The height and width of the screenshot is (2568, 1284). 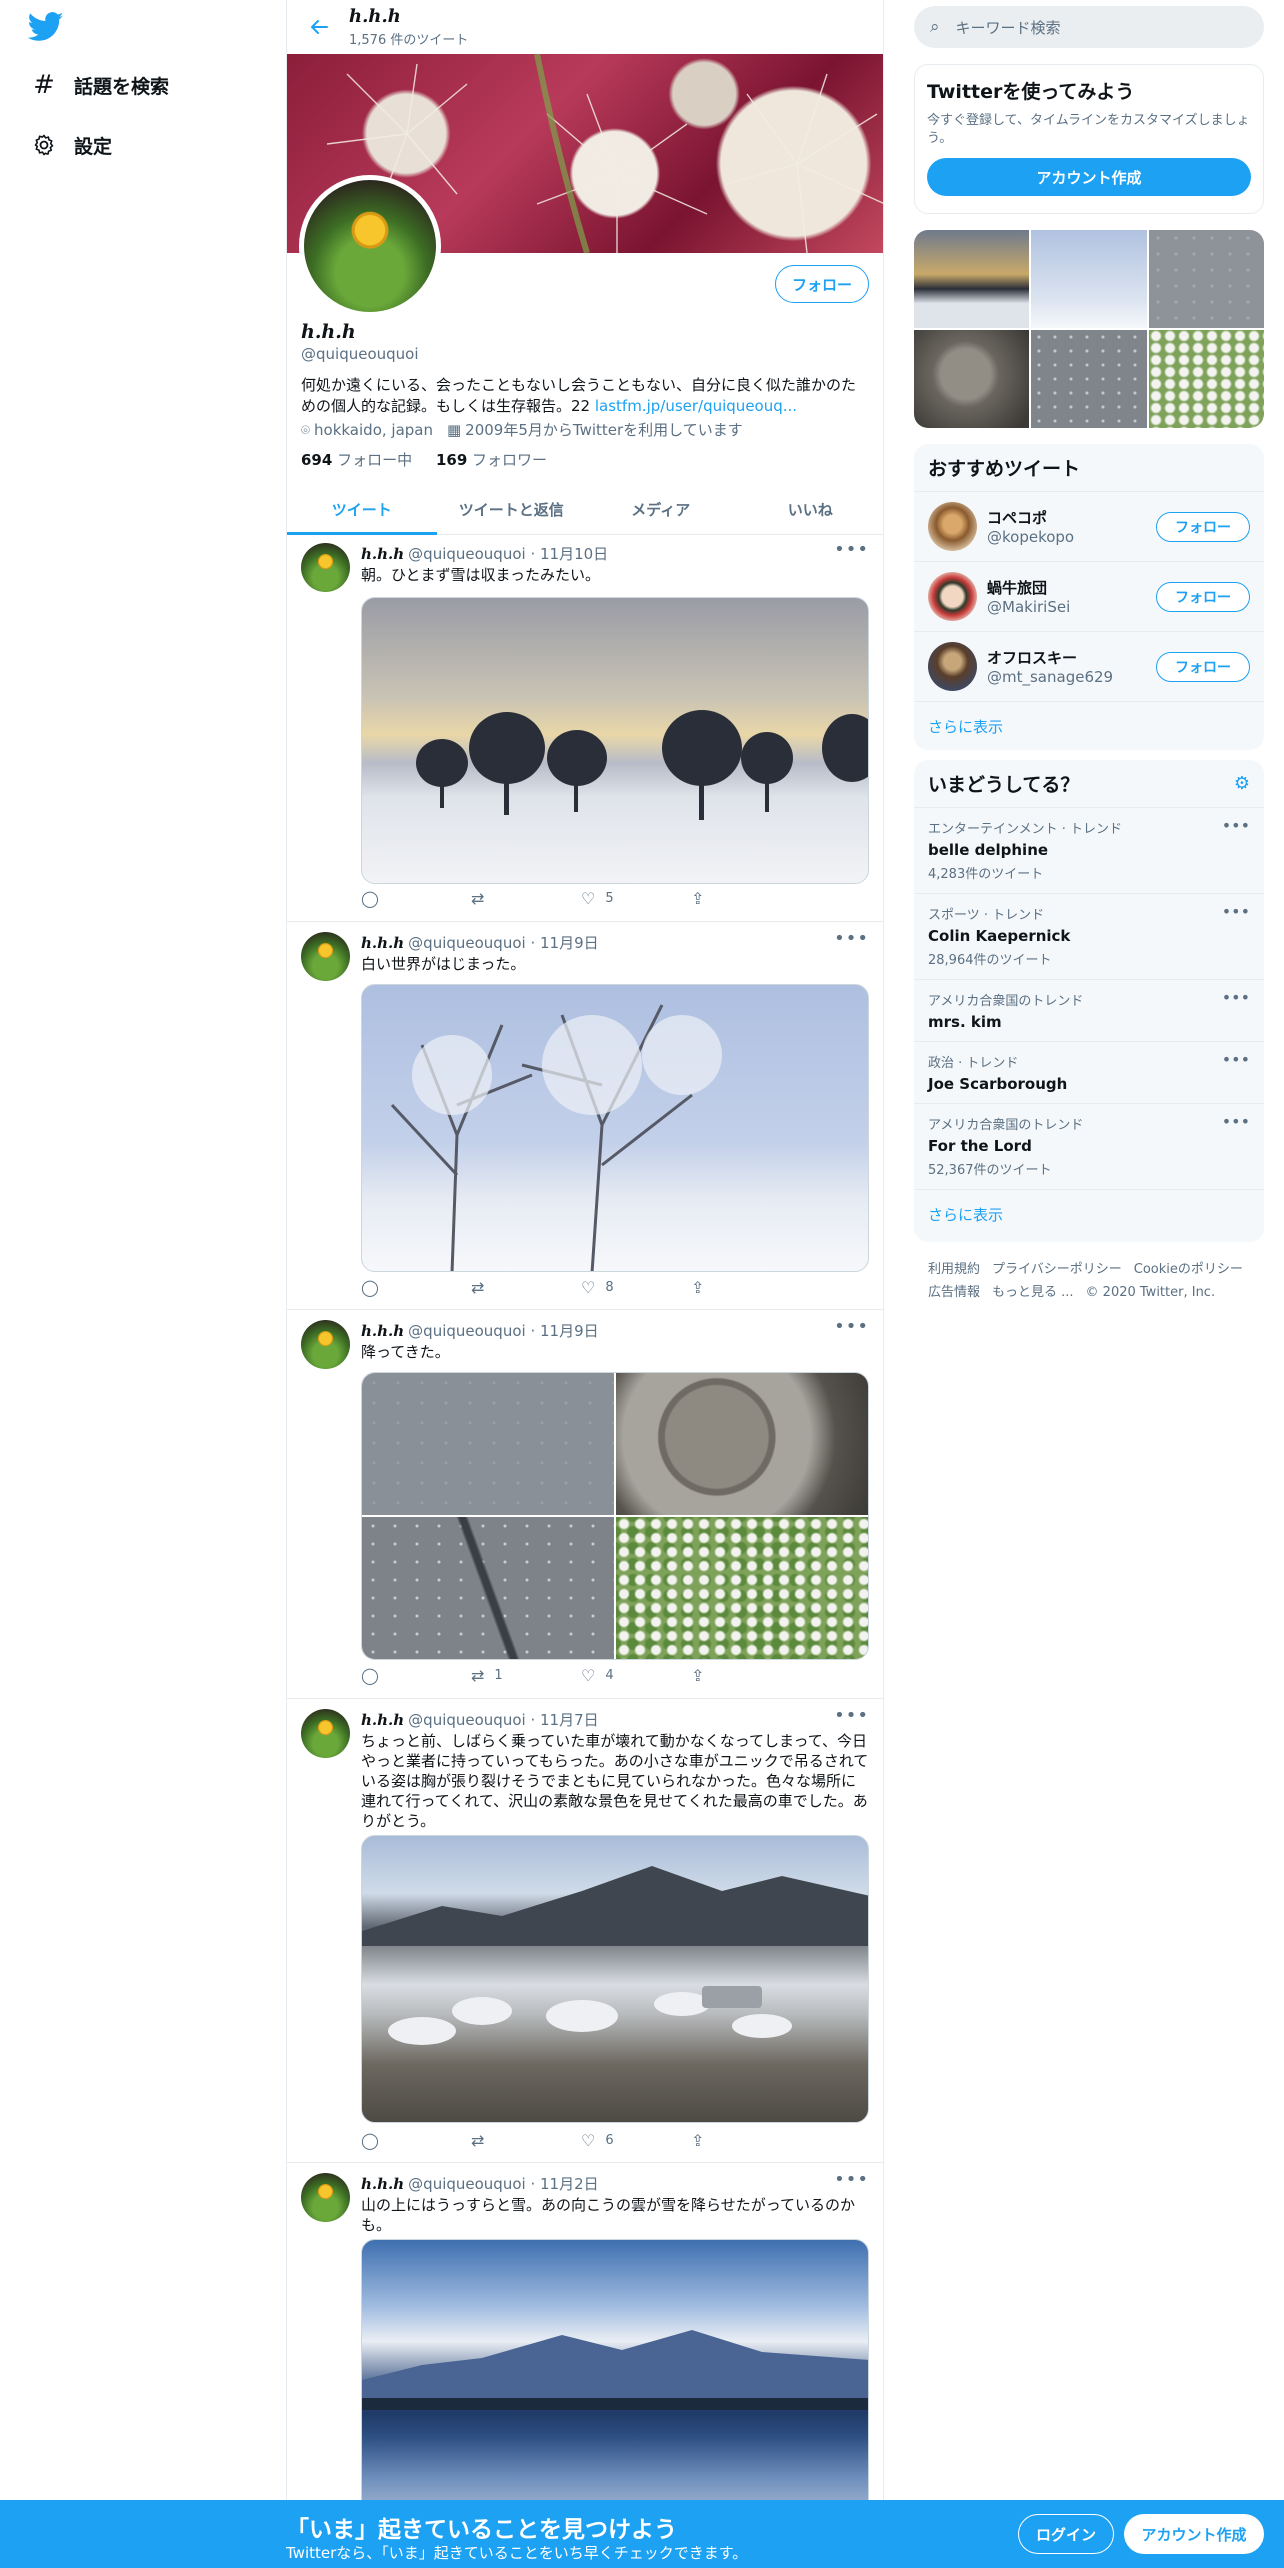 What do you see at coordinates (810, 509) in the screenshot?
I see `tab-likes: いいね` at bounding box center [810, 509].